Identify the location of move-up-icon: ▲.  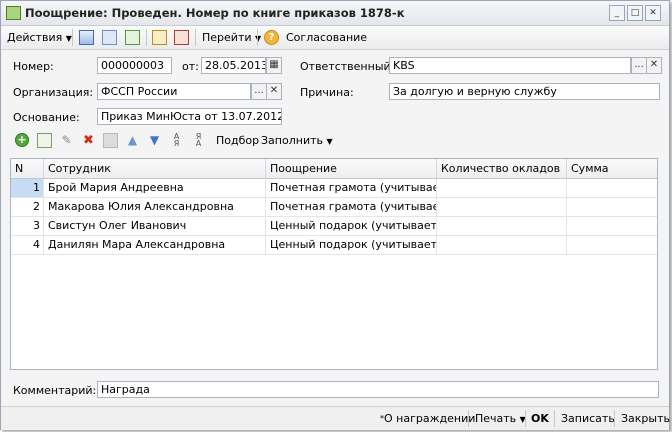
(132, 140).